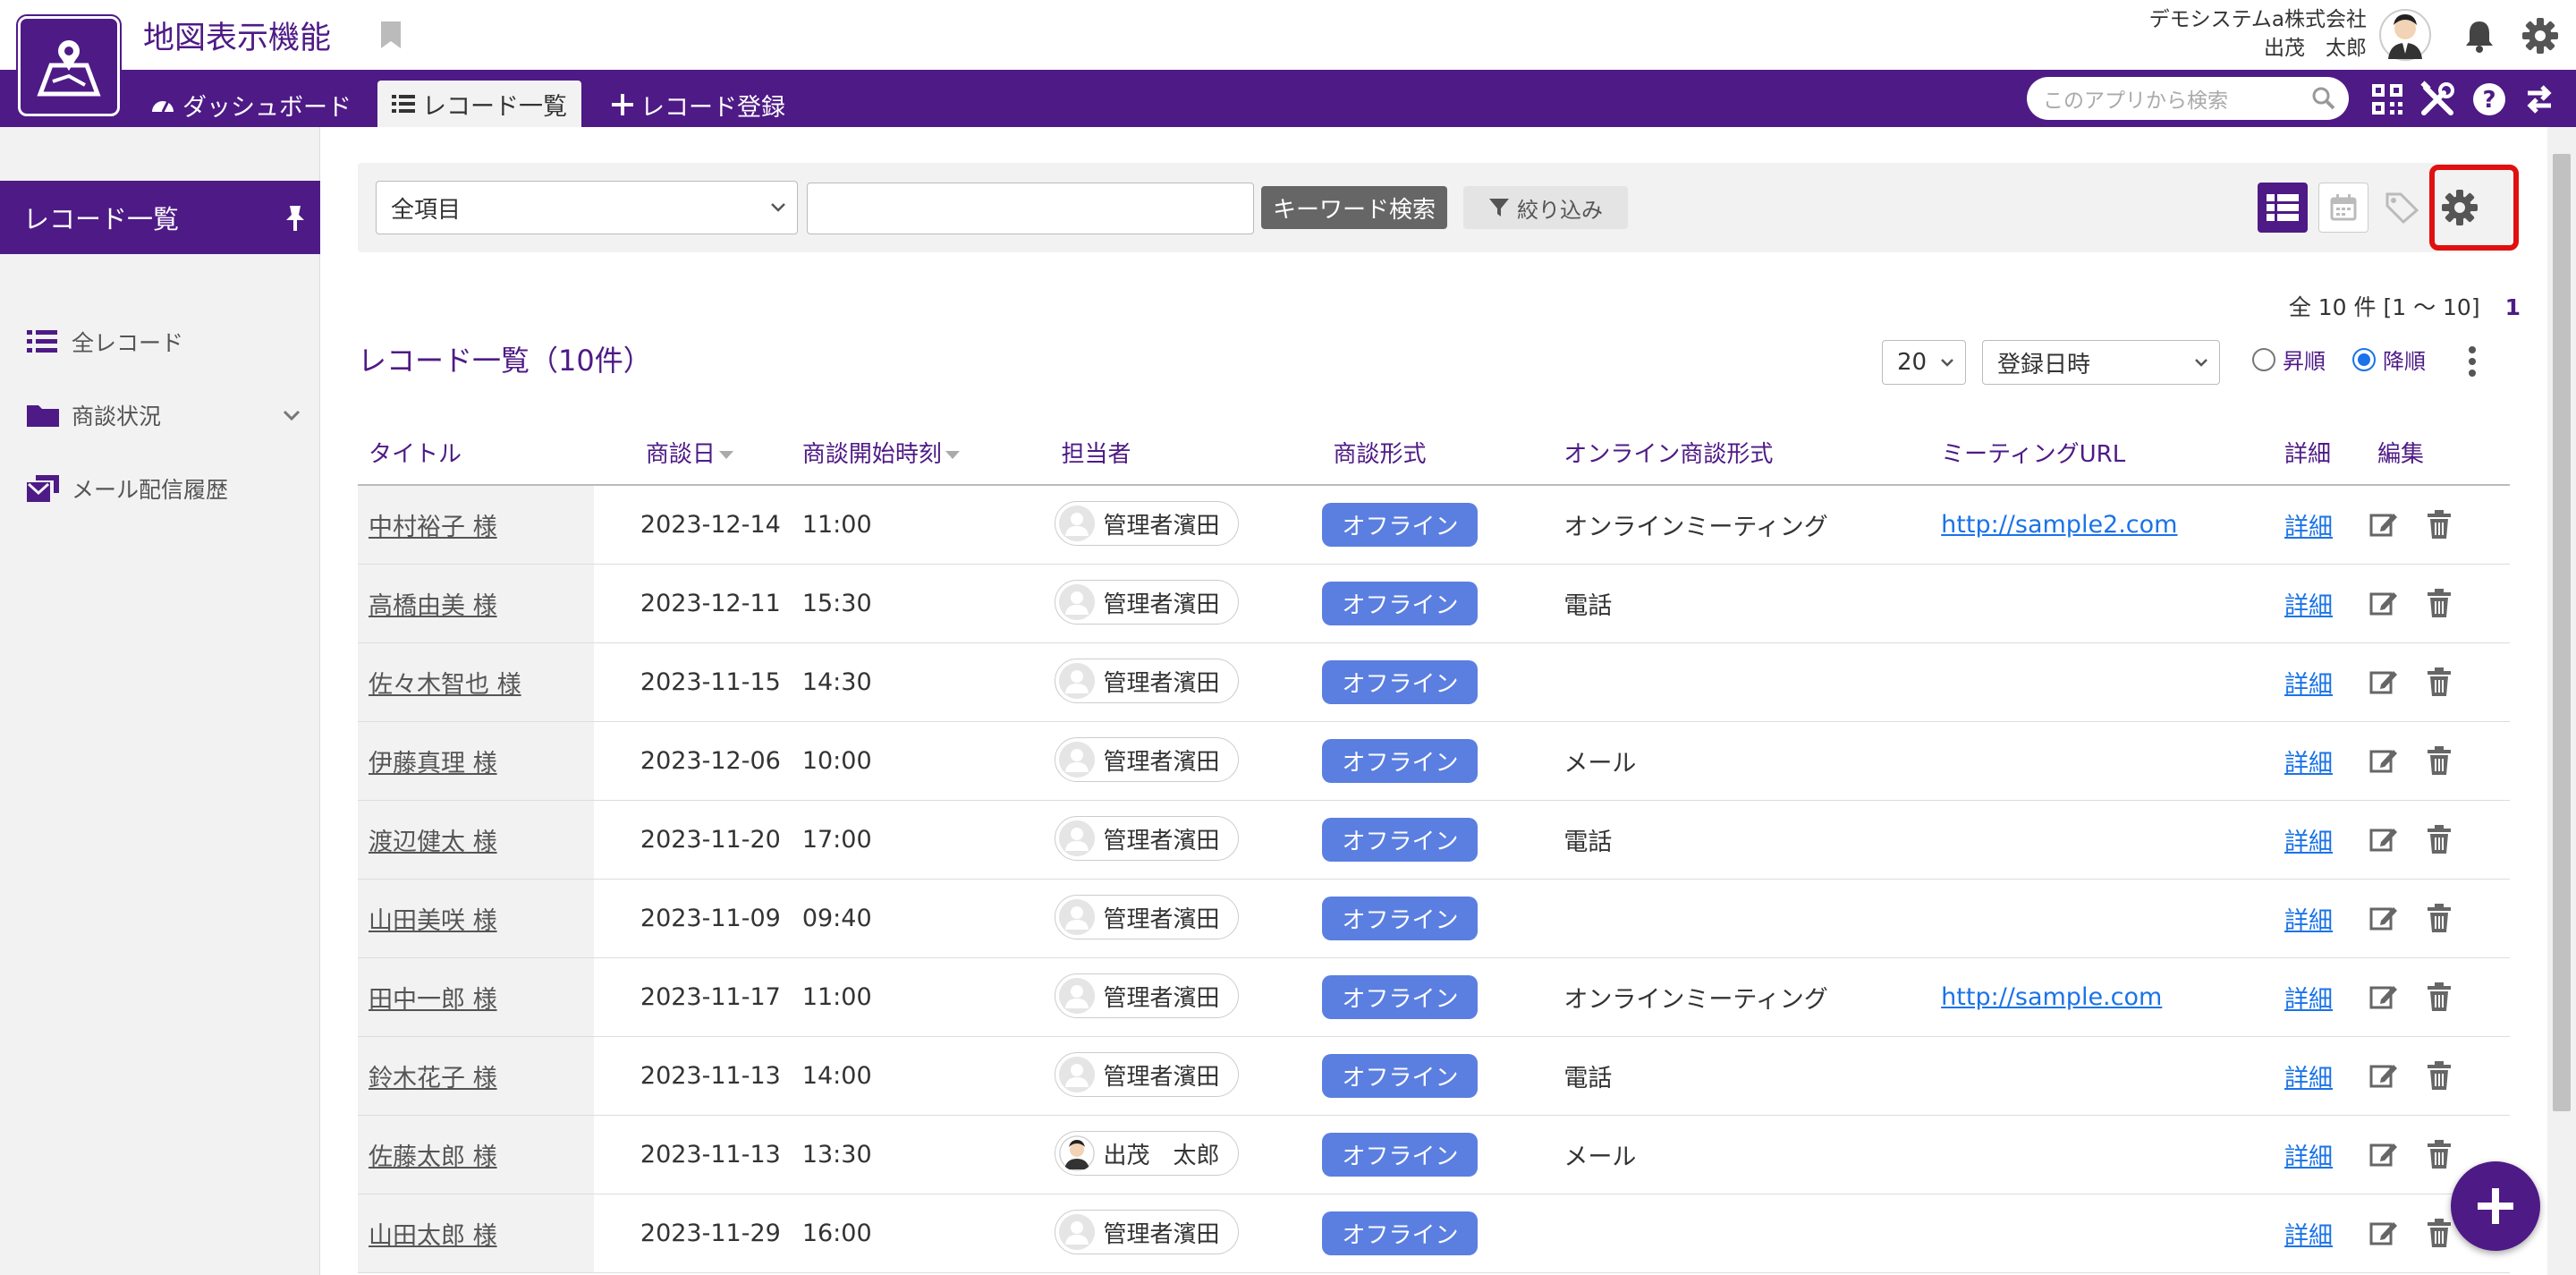  Describe the element at coordinates (2472, 362) in the screenshot. I see `more-menu-icon` at that location.